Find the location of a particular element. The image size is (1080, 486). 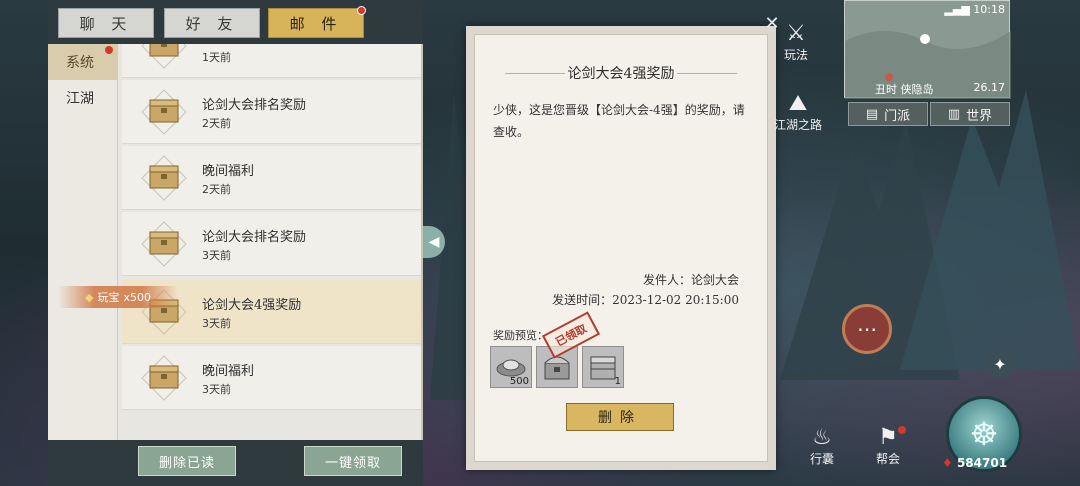

reward-preview-label: 奖励预览： is located at coordinates (520, 335).